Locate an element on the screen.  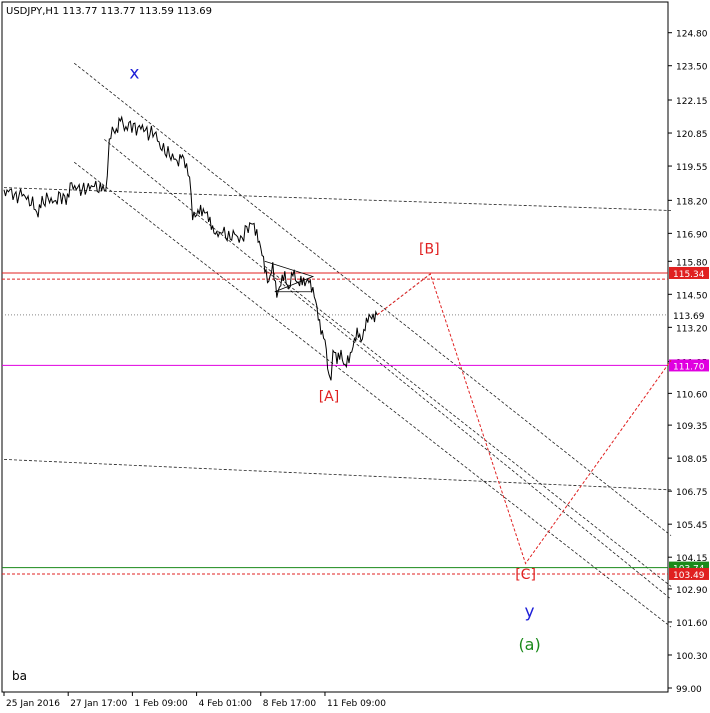
x-tick-label: 8 Feb 17:00 is located at coordinates (290, 704).